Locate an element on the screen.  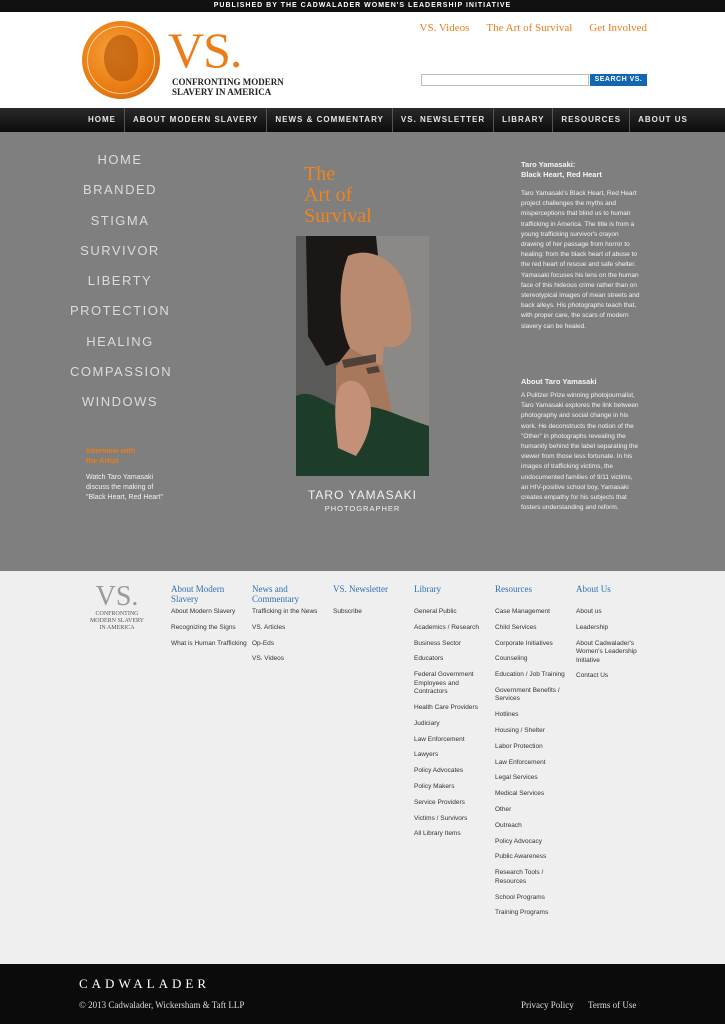
footer-column-title: Library is located at coordinates (453, 596).